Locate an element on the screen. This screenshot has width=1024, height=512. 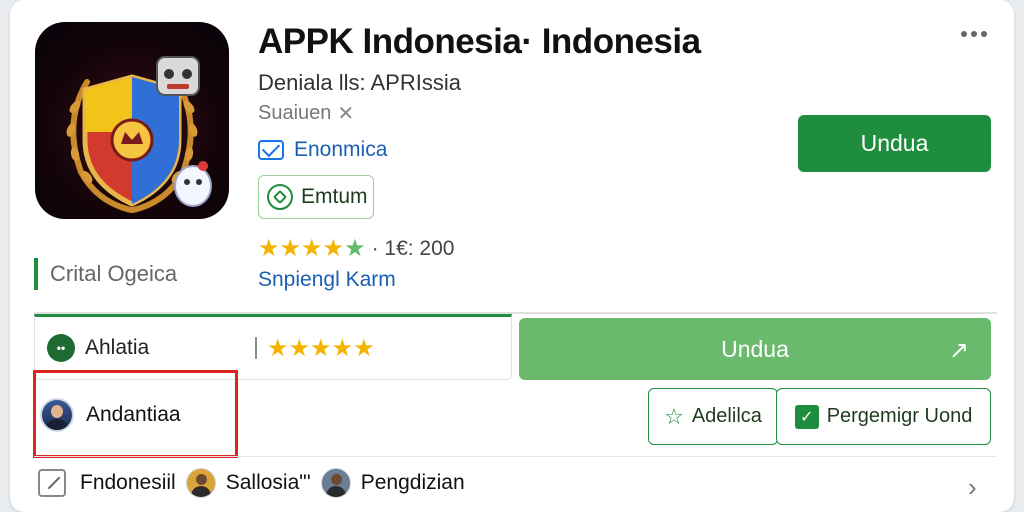
content-badge: Emtum is located at coordinates (316, 197).